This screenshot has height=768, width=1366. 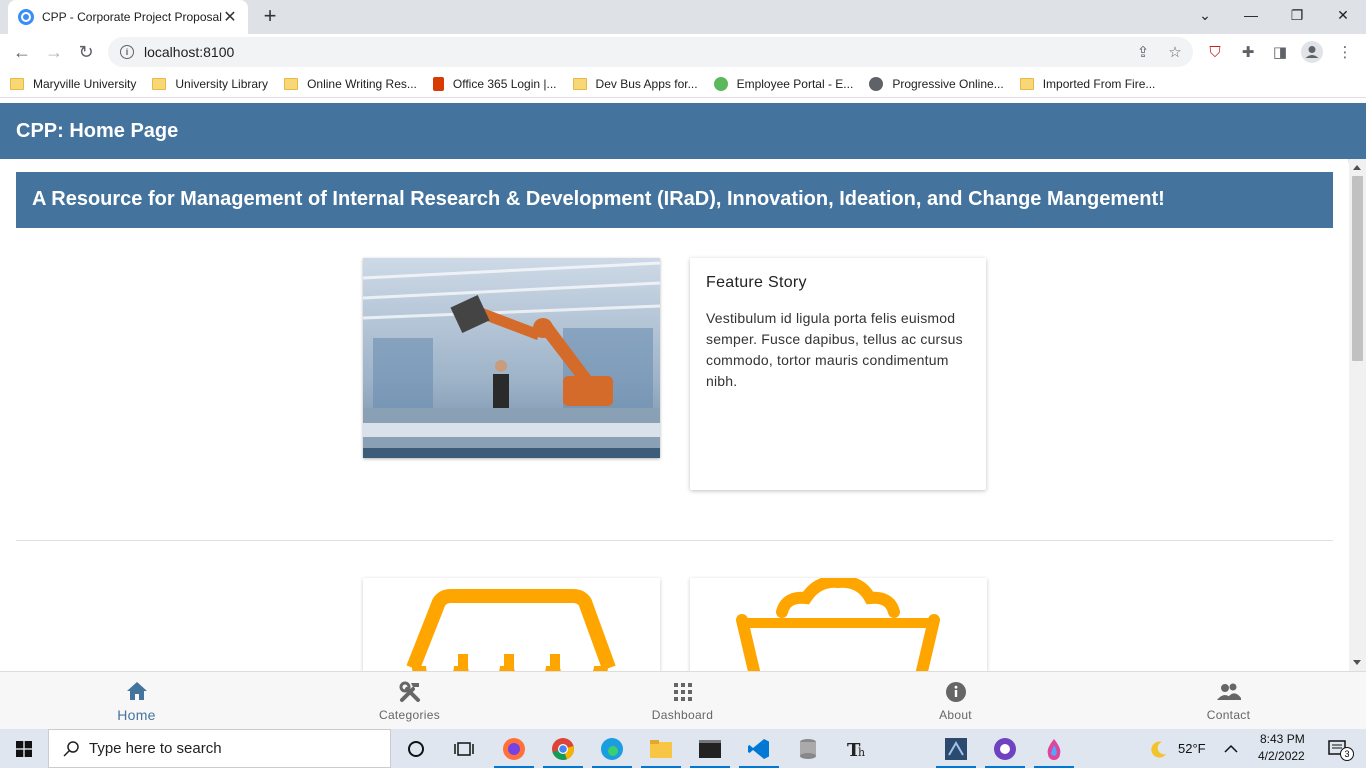 What do you see at coordinates (808, 748) in the screenshot?
I see `database-icon` at bounding box center [808, 748].